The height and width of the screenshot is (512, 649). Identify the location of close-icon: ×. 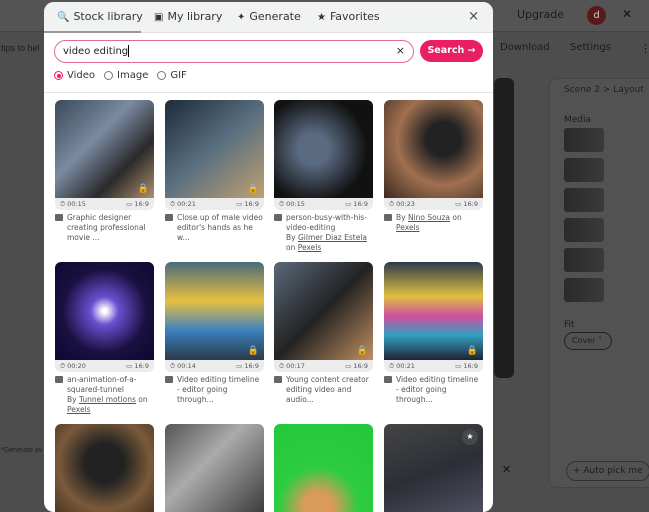
(473, 16).